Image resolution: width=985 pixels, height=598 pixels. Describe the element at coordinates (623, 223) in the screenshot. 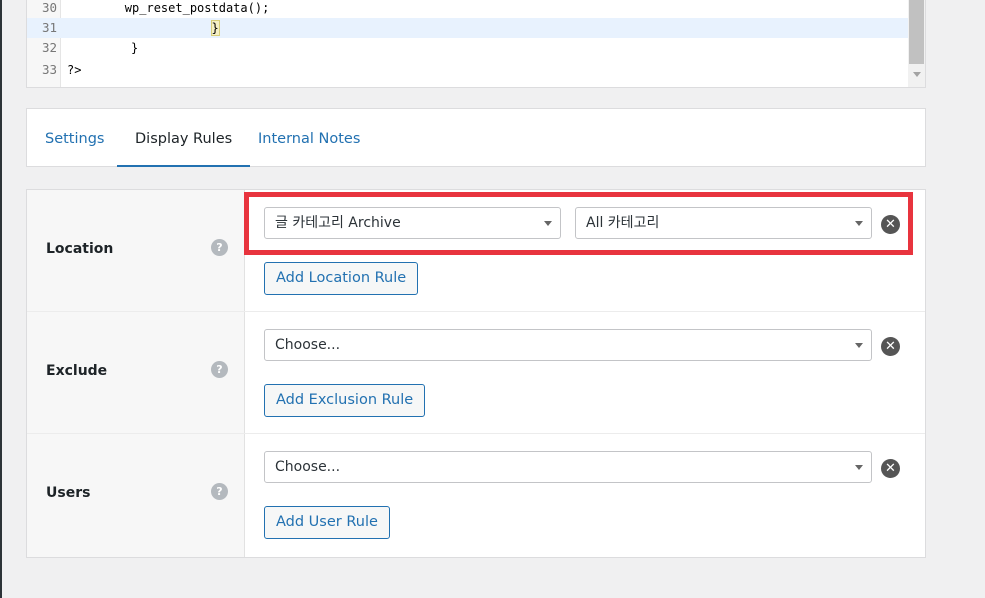

I see `select-value: All 카테고리` at that location.